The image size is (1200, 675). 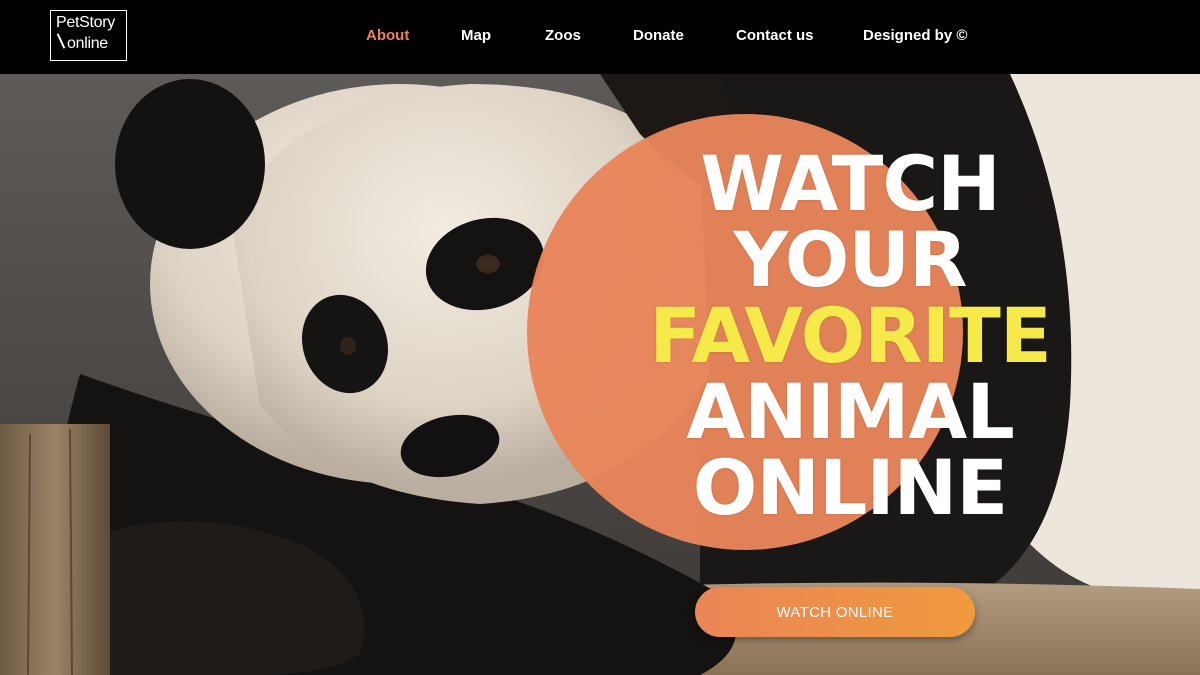 I want to click on nav-about: About, so click(x=387, y=35).